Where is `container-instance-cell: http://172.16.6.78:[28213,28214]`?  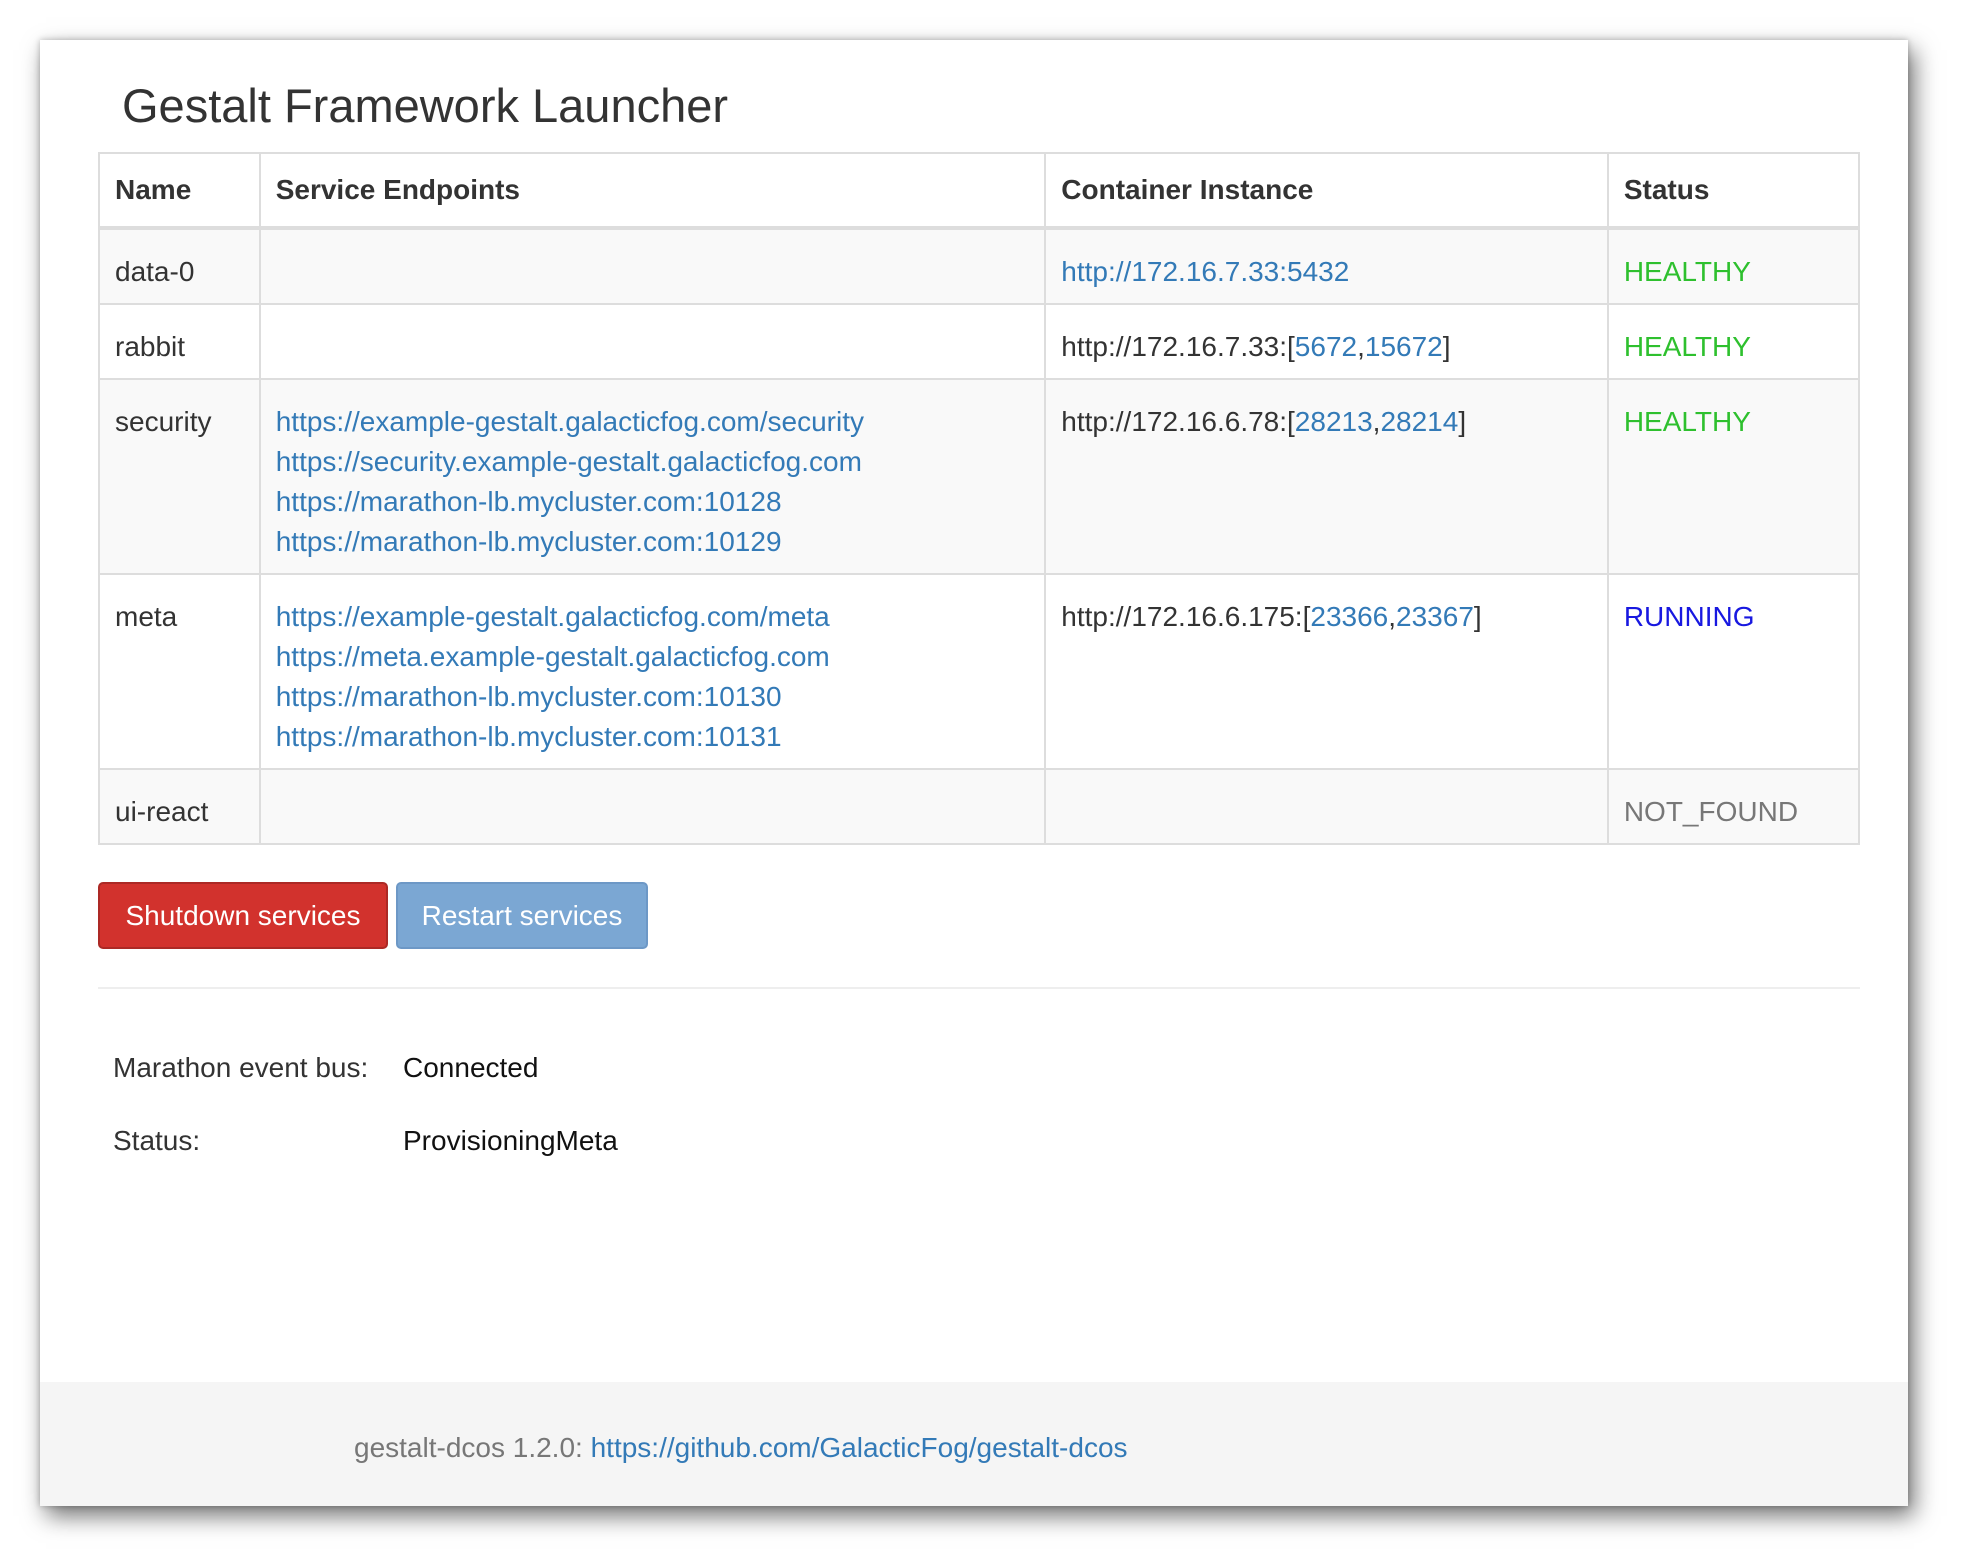 container-instance-cell: http://172.16.6.78:[28213,28214] is located at coordinates (1326, 476).